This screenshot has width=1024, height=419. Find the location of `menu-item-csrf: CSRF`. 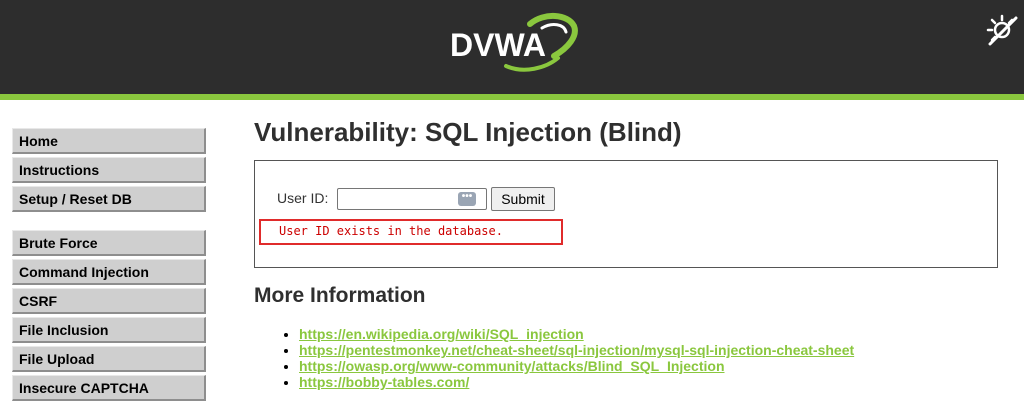

menu-item-csrf: CSRF is located at coordinates (109, 301).